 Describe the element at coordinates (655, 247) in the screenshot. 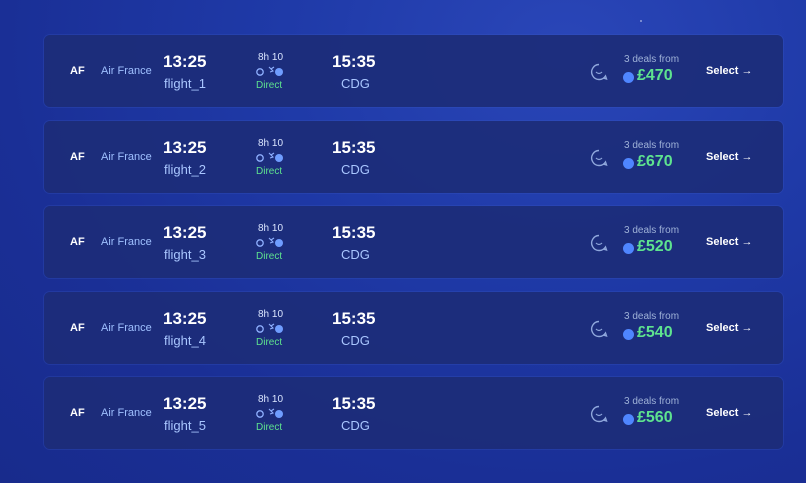

I see `price: £520` at that location.